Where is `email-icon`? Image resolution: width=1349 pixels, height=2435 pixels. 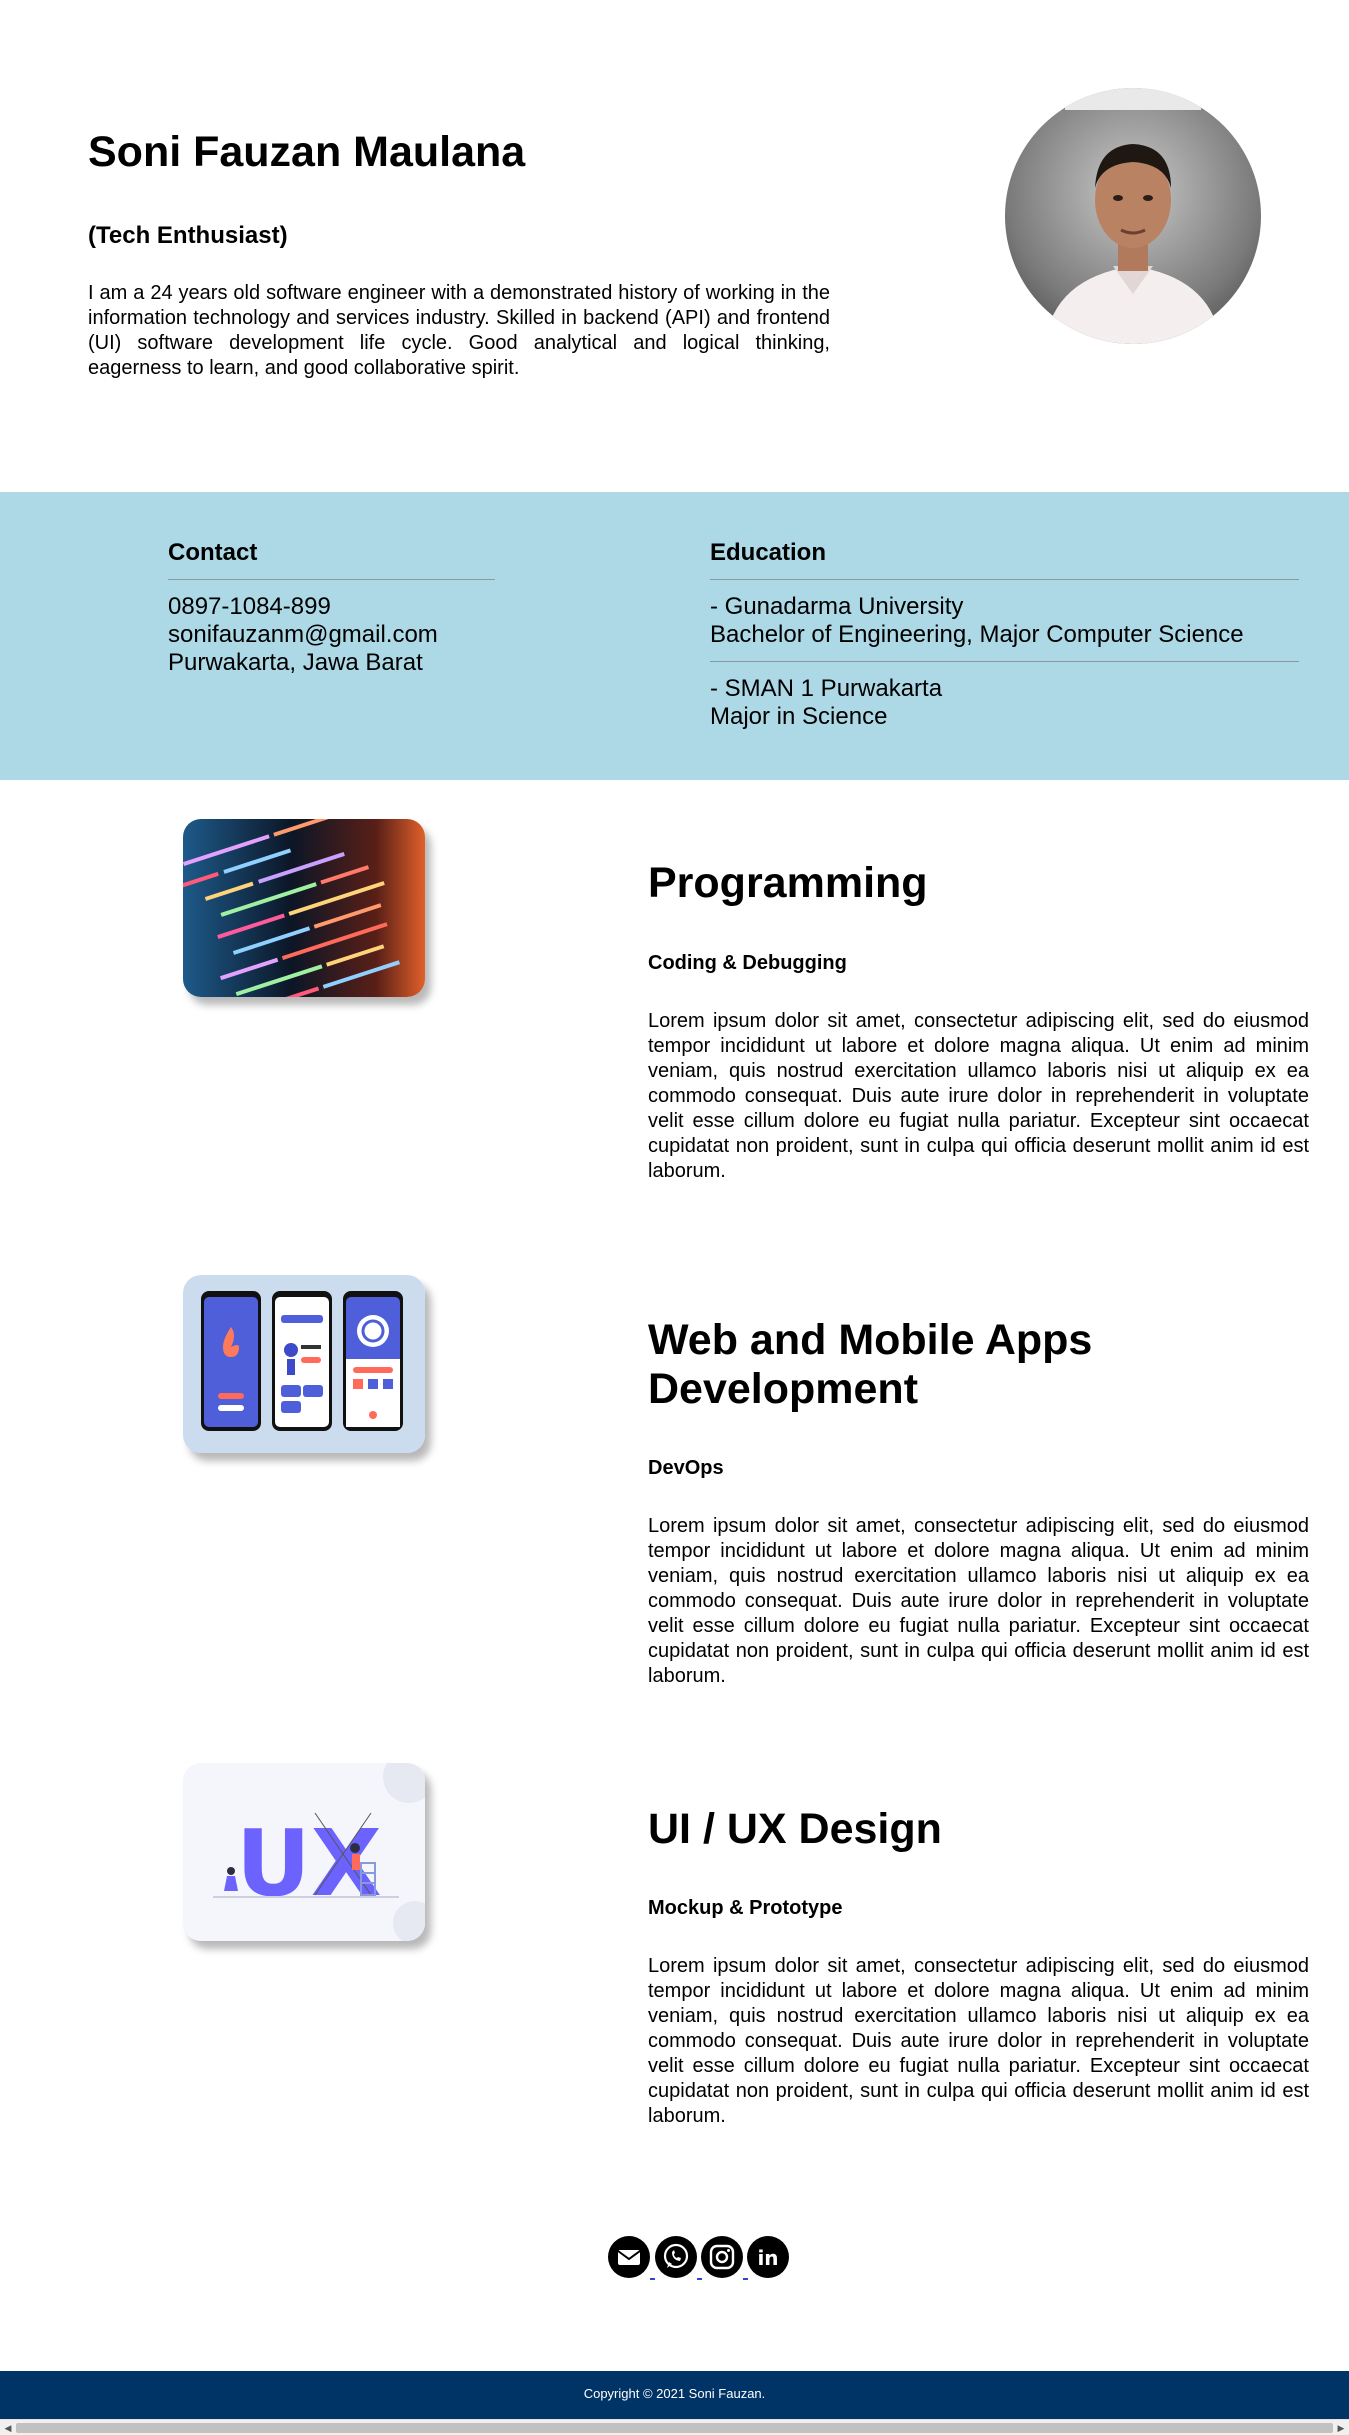 email-icon is located at coordinates (629, 2257).